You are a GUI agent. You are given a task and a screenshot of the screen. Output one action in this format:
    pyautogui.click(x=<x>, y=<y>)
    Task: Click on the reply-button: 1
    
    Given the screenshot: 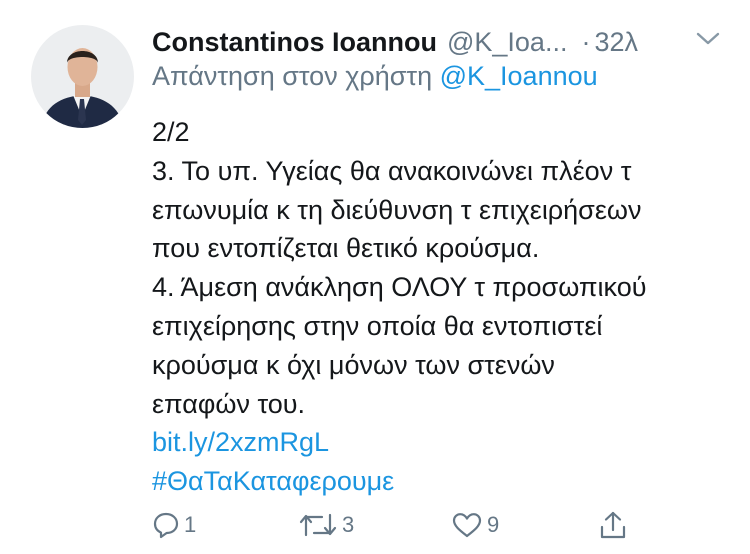 What is the action you would take?
    pyautogui.click(x=174, y=525)
    